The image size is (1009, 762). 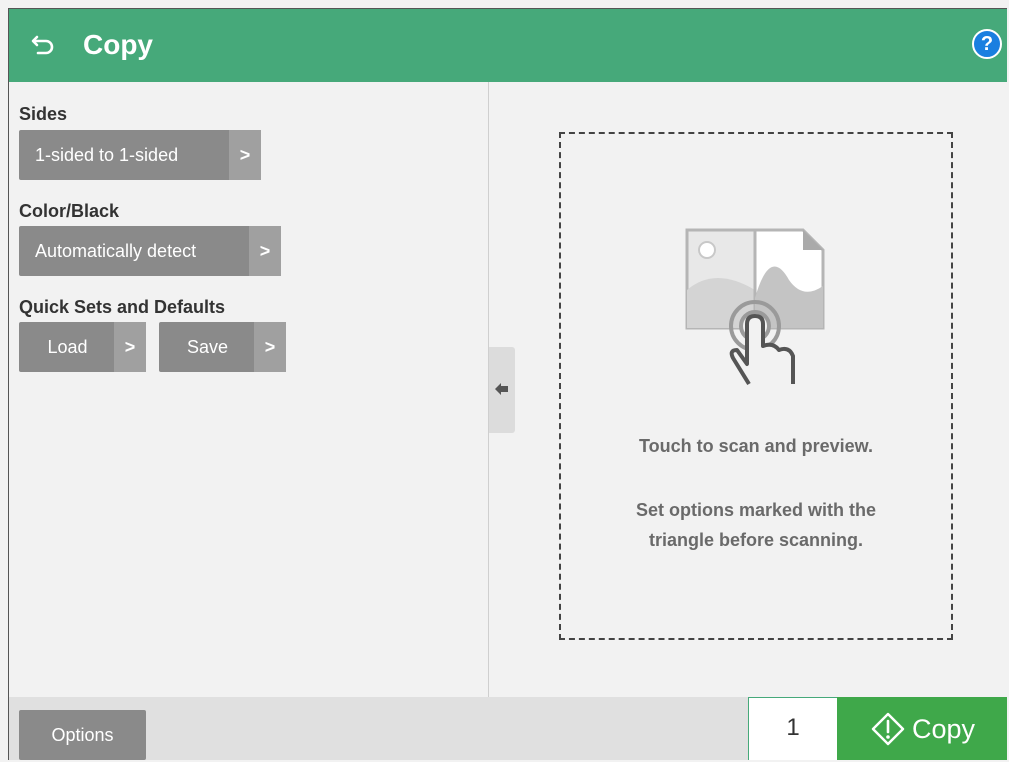 I want to click on back-arrow-icon, so click(x=44, y=44).